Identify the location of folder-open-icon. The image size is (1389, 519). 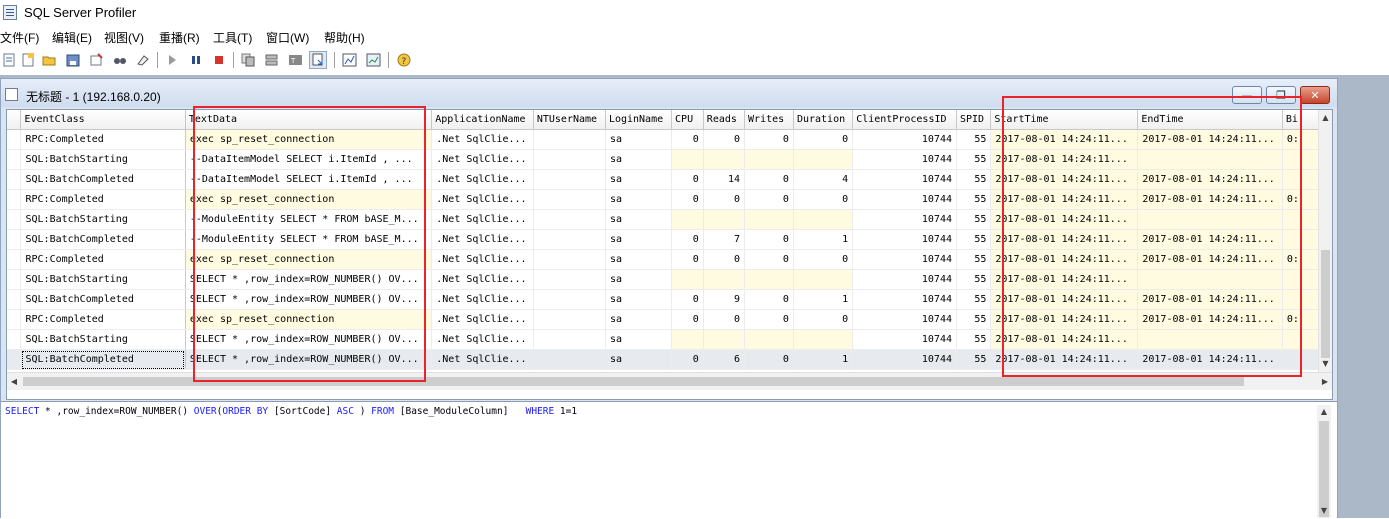
(49, 60).